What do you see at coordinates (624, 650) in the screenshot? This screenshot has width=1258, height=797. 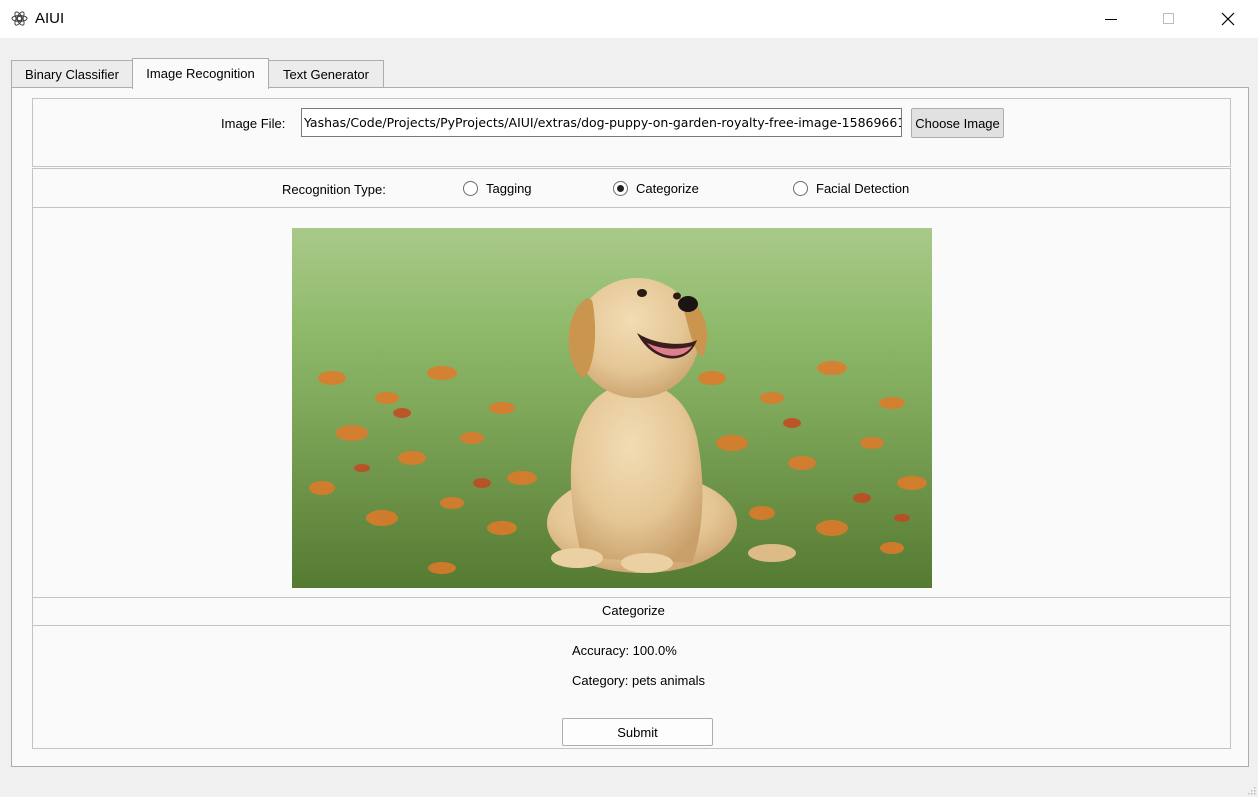 I see `accuracy-text: Accuracy: 100.0%` at bounding box center [624, 650].